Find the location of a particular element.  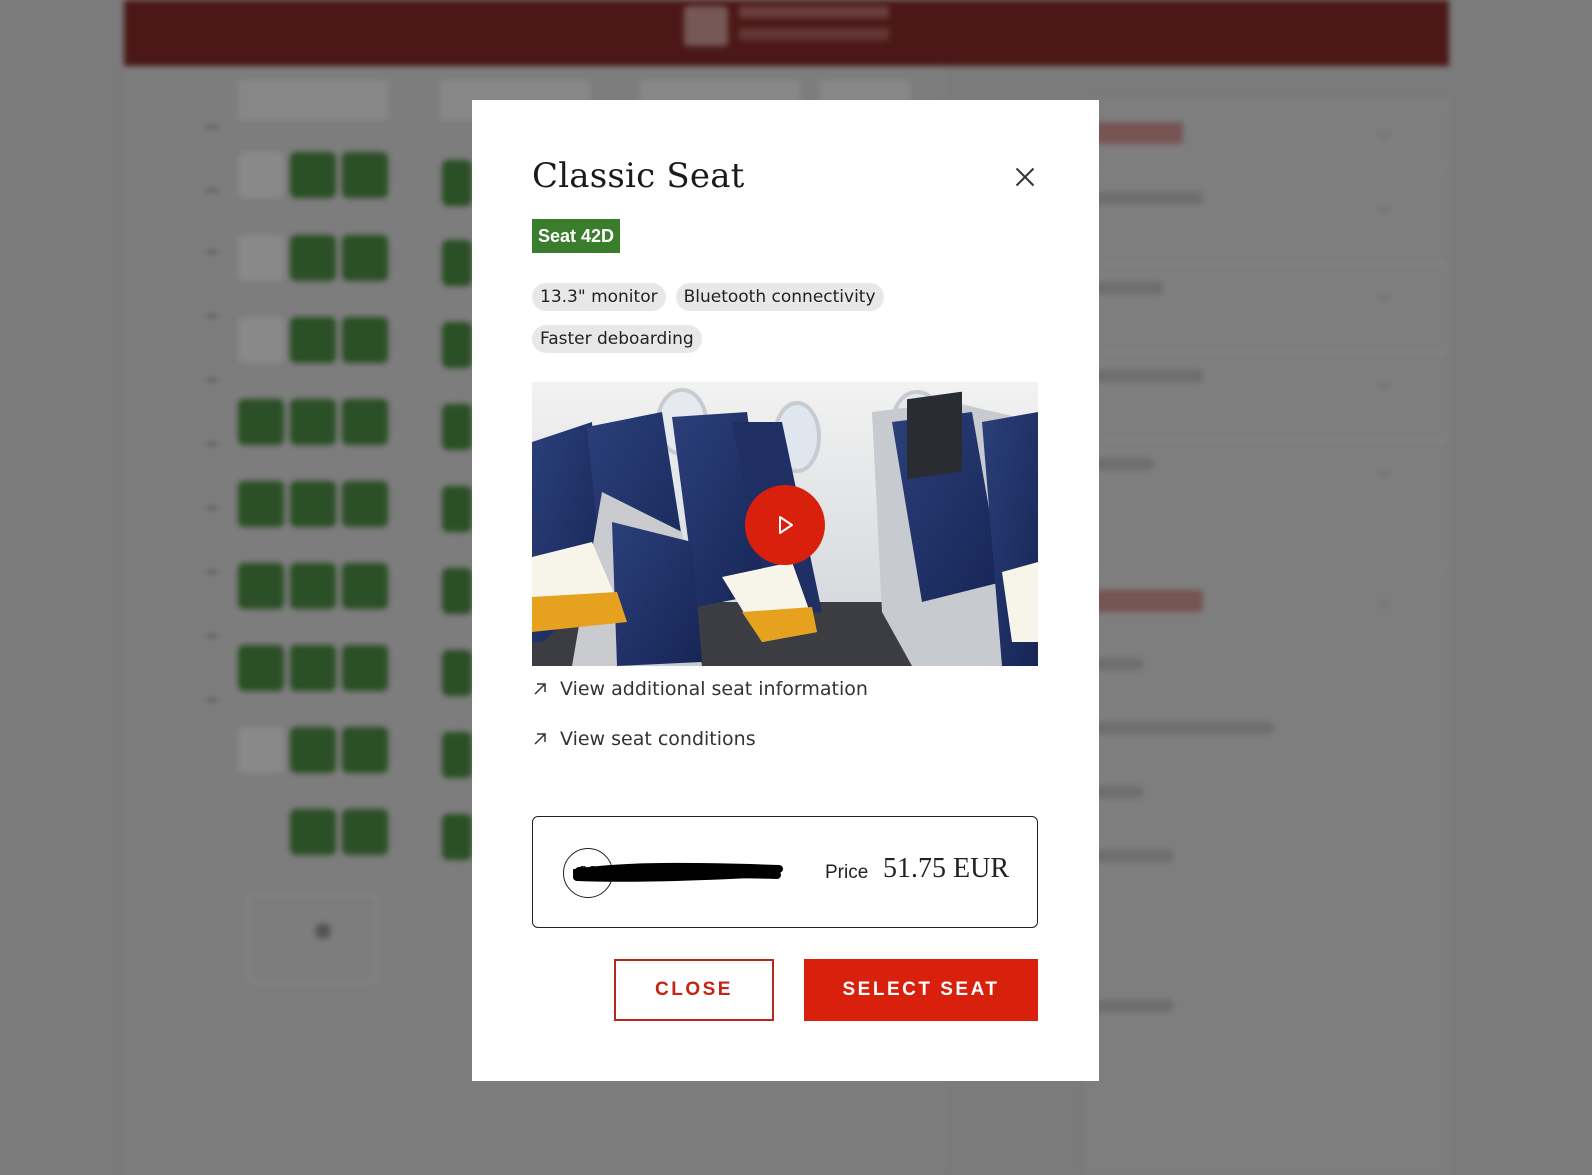

link-label: View additional seat information is located at coordinates (714, 689).